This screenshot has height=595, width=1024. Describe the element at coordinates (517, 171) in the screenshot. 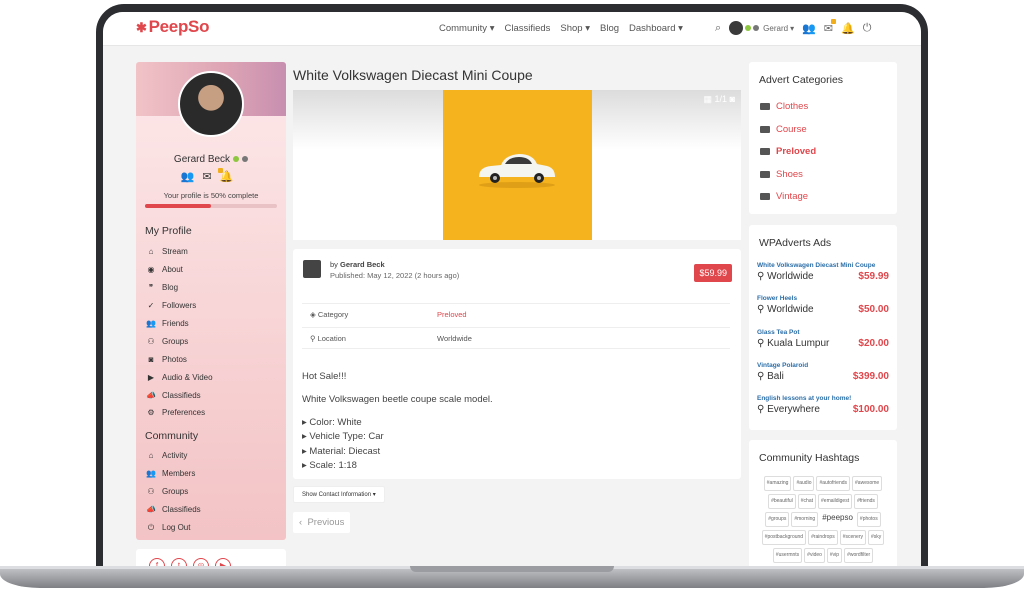

I see `car-image` at that location.